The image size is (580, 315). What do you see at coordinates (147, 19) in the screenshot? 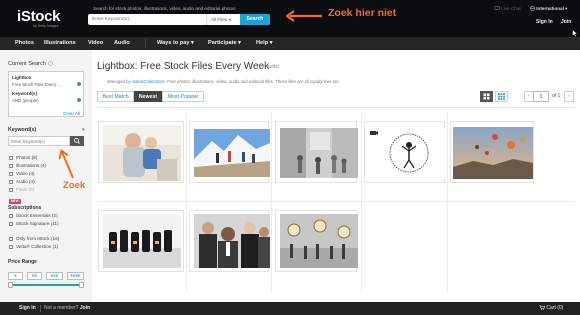
I see `top-search-input` at bounding box center [147, 19].